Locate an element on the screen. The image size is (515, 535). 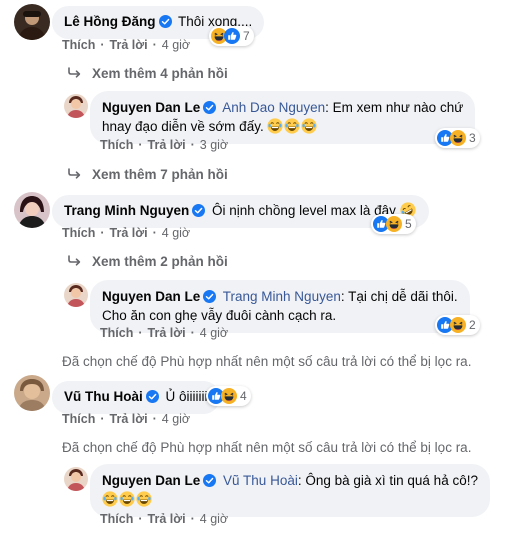
comment-bubble: Vũ Thu Hoài Ủ ôiiiiiii is located at coordinates (136, 397).